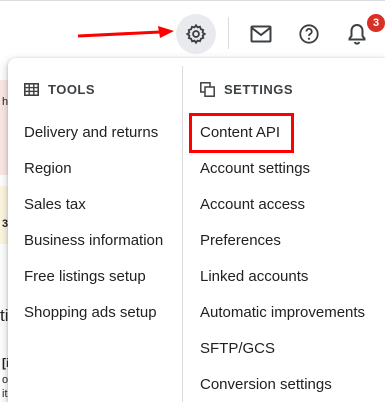 This screenshot has height=402, width=385. Describe the element at coordinates (252, 204) in the screenshot. I see `menu-item-account-access: Account access` at that location.